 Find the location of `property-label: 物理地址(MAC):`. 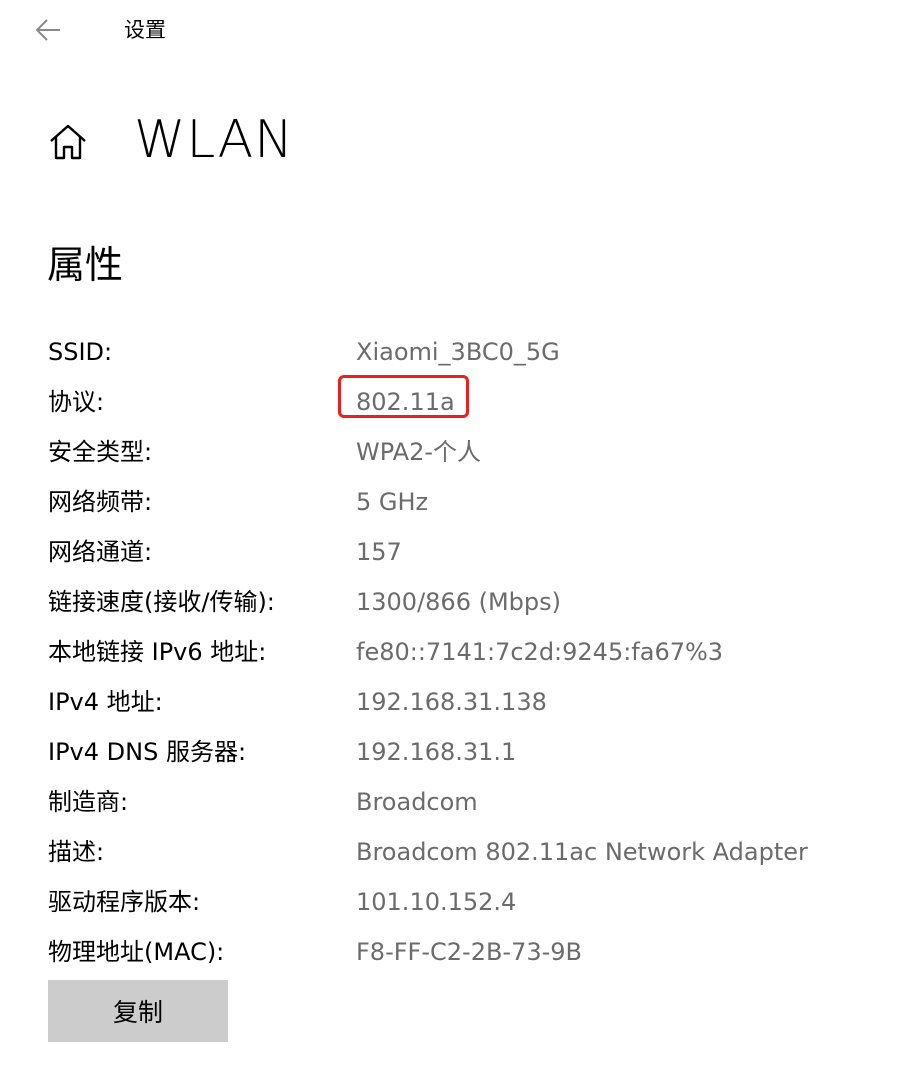

property-label: 物理地址(MAC): is located at coordinates (136, 952).